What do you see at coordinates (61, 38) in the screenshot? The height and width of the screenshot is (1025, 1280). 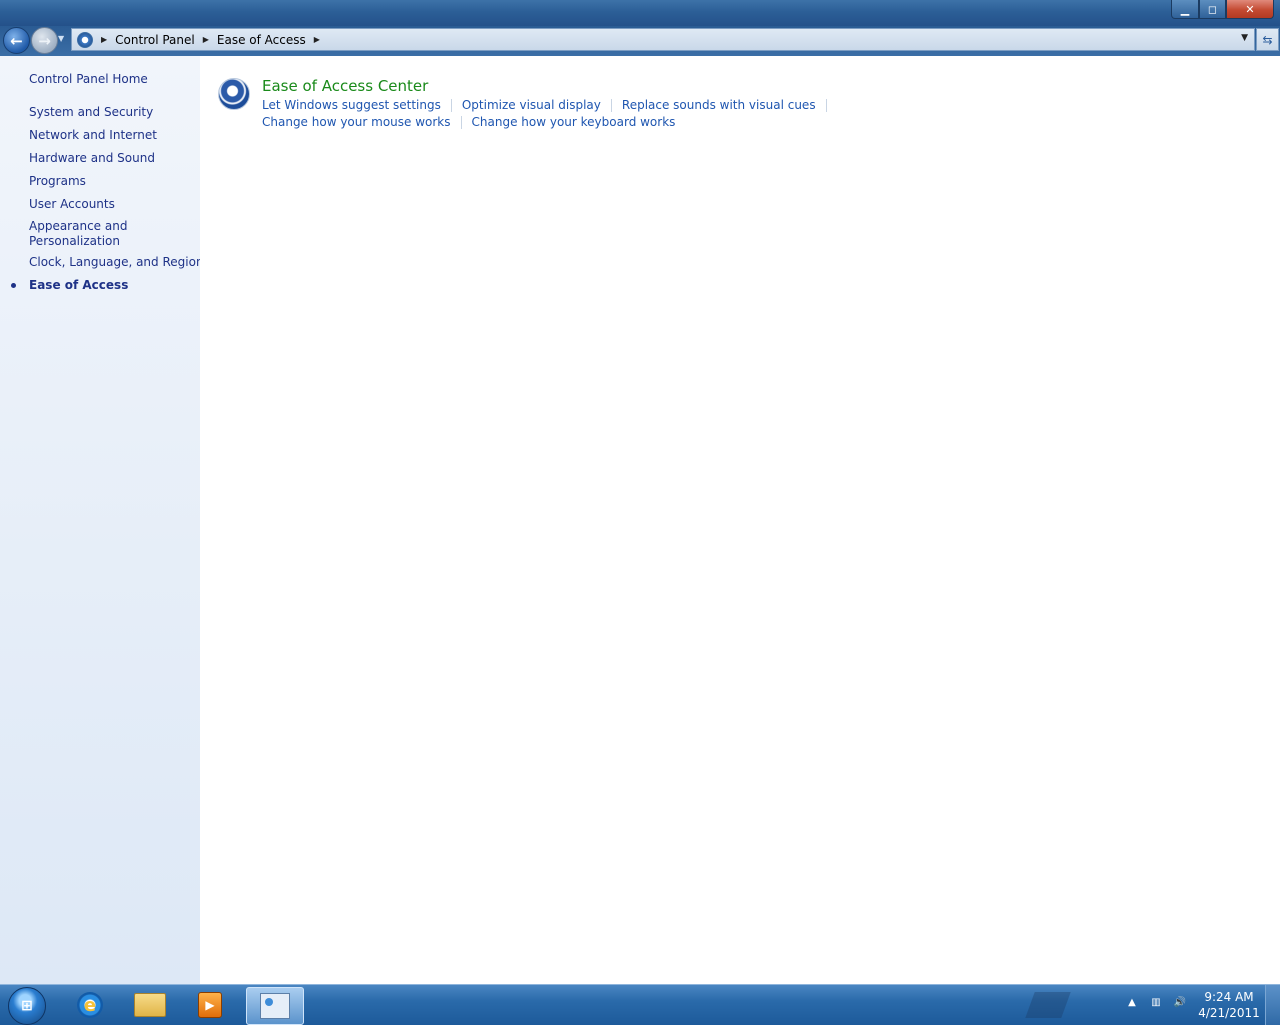 I see `recent-pages-dropdown: ▼` at bounding box center [61, 38].